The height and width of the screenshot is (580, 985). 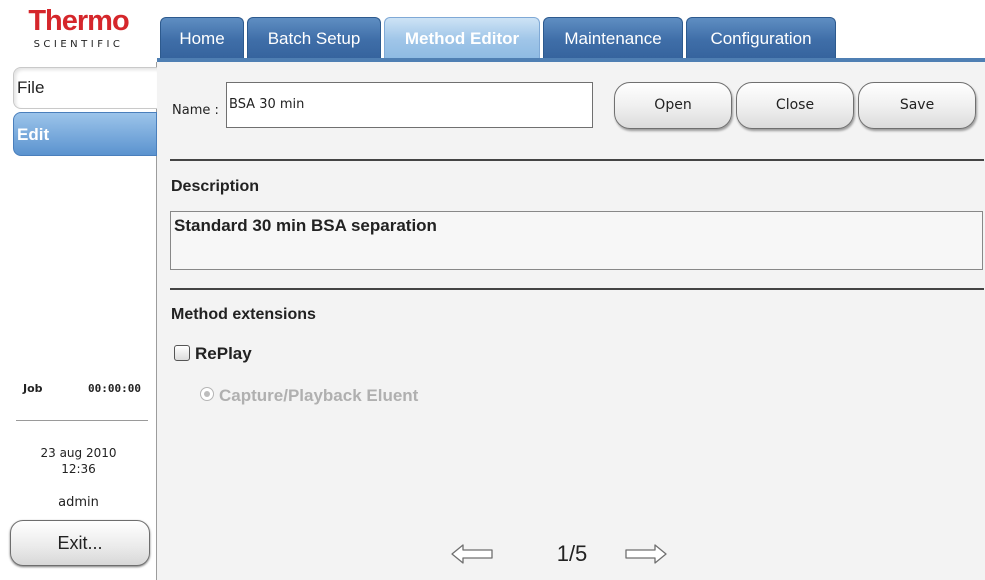 What do you see at coordinates (314, 37) in the screenshot?
I see `tab-batch-setup: Batch Setup` at bounding box center [314, 37].